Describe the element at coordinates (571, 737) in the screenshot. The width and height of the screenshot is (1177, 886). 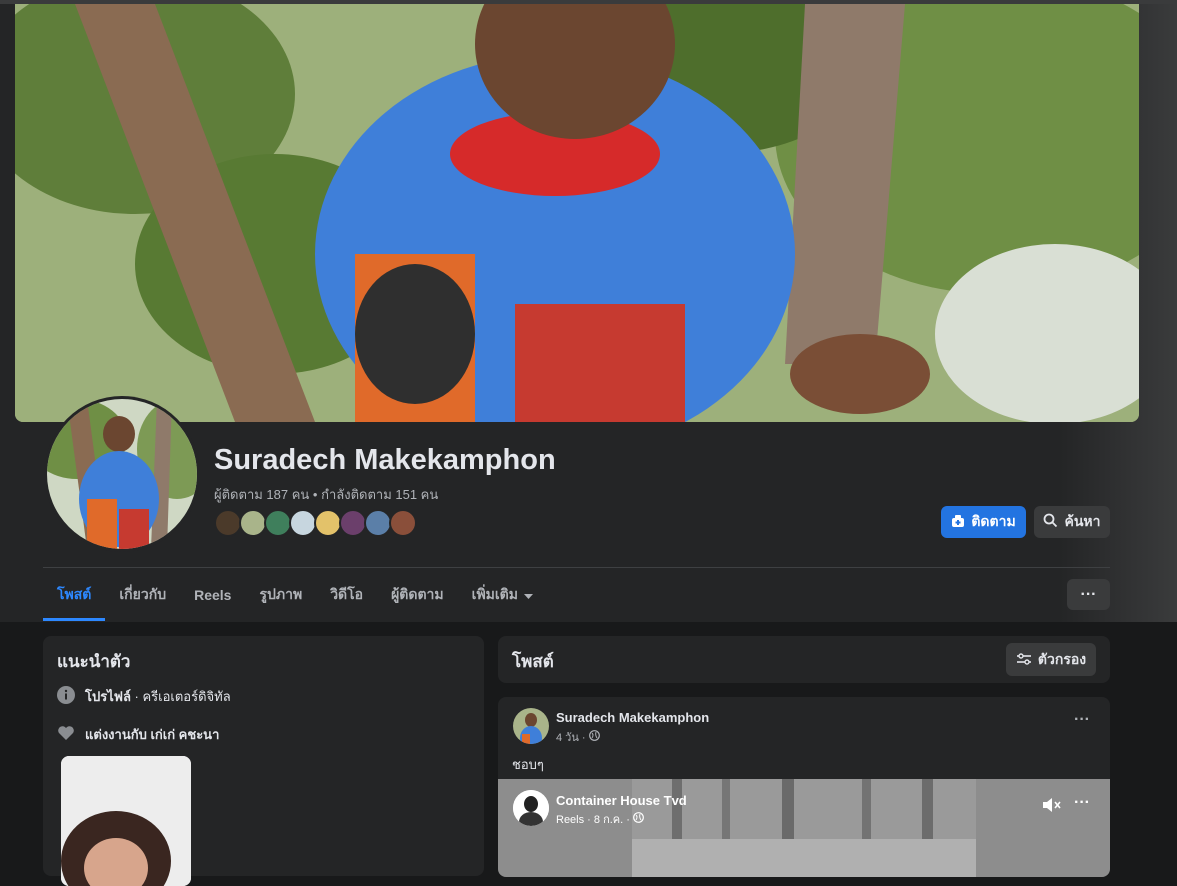
I see `post-time: 4 วัน ·` at that location.